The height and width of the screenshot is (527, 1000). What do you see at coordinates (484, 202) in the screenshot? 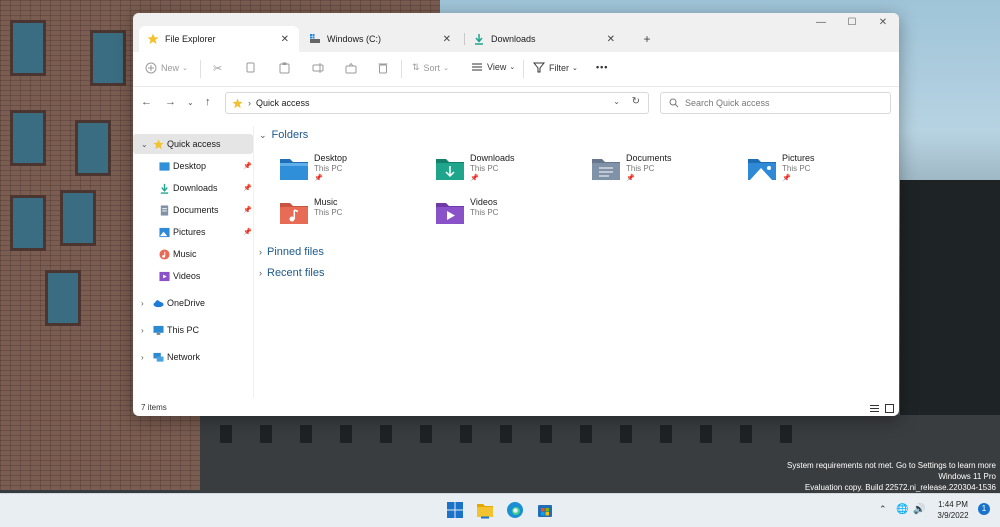
I see `folder-name: Videos` at bounding box center [484, 202].